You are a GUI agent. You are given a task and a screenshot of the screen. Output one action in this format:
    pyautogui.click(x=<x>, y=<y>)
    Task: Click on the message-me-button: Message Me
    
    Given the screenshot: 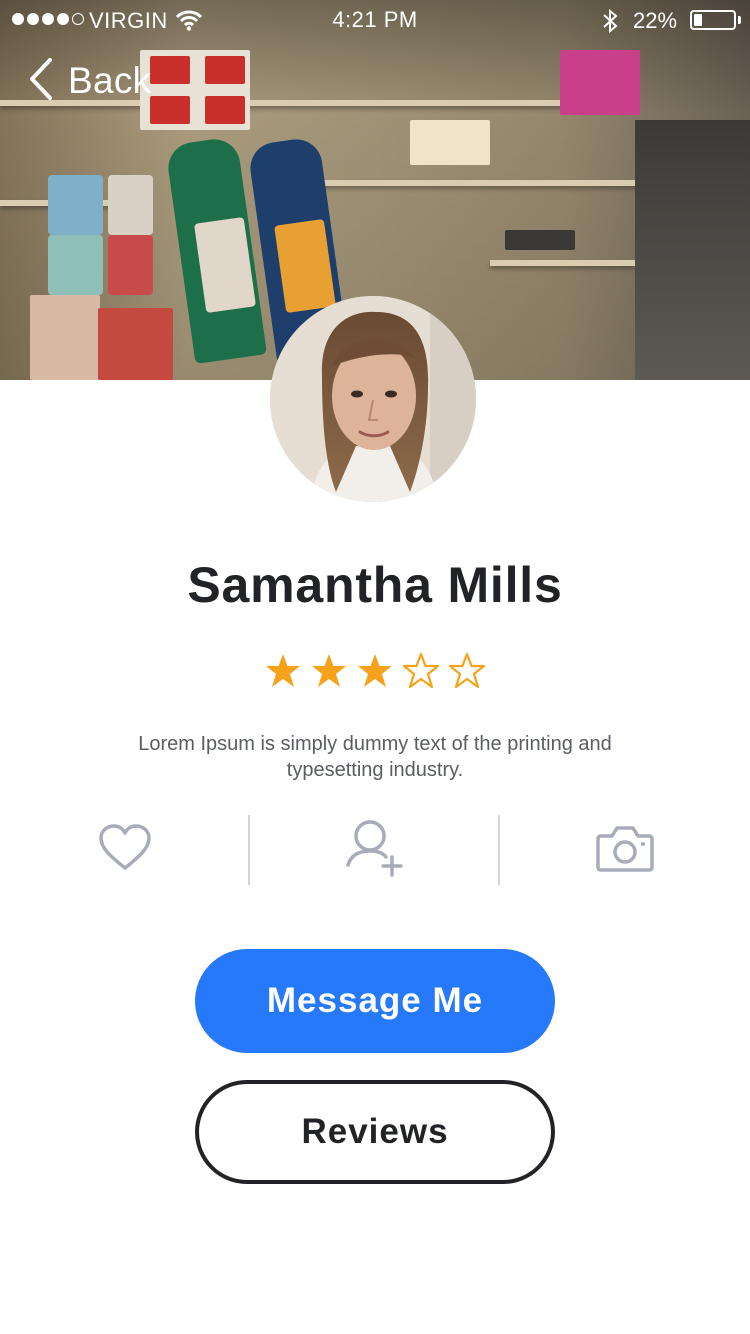 What is the action you would take?
    pyautogui.click(x=375, y=1001)
    